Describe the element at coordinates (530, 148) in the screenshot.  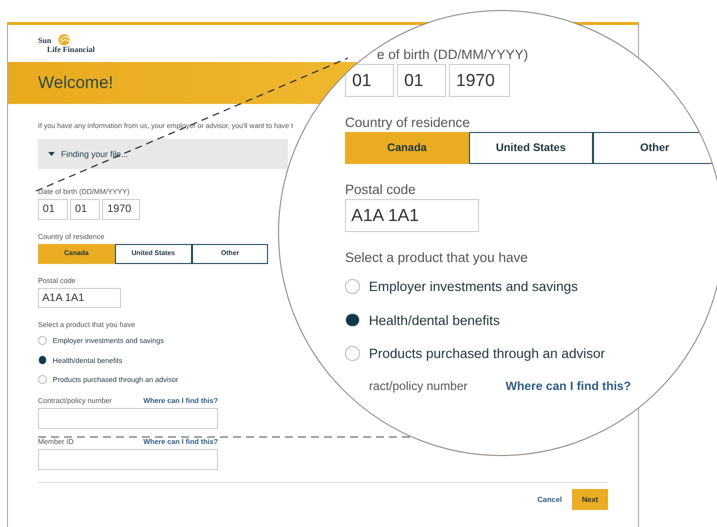
I see `country-option: United States` at that location.